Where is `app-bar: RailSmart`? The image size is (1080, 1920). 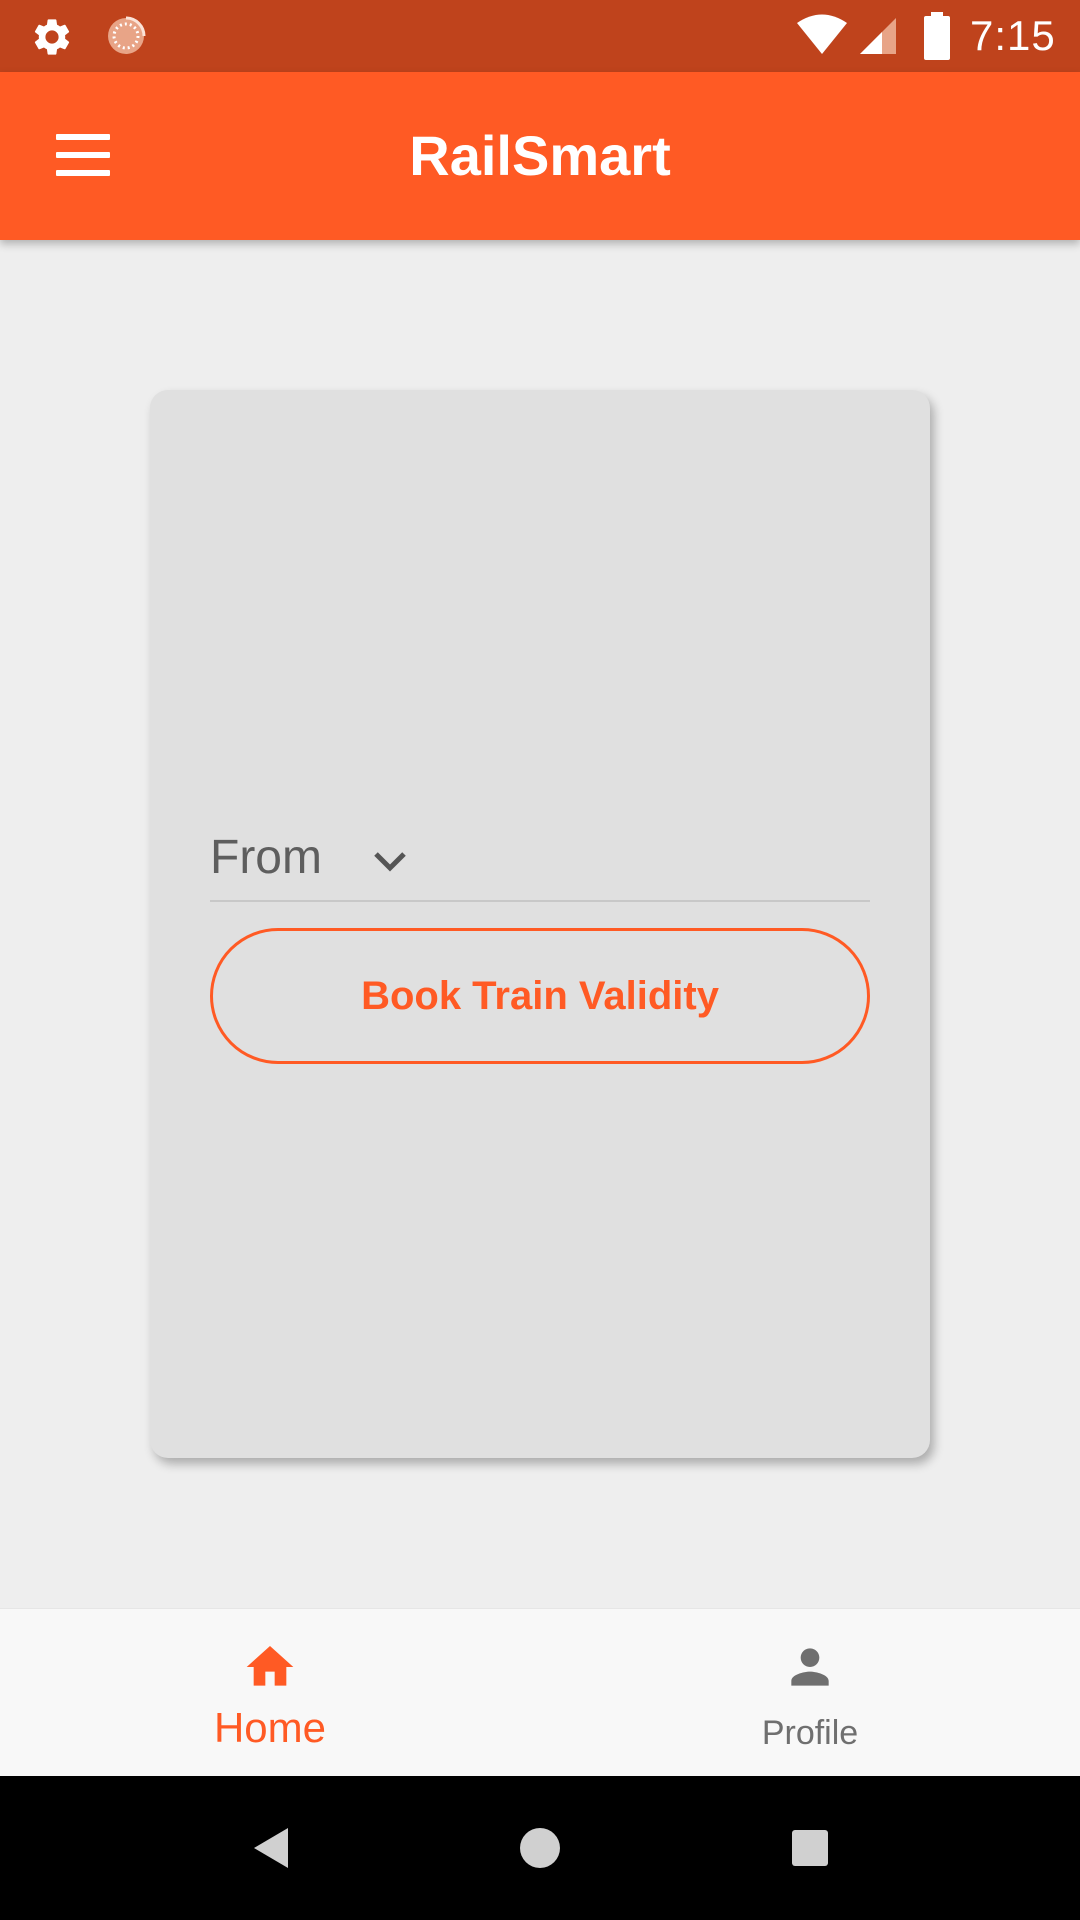 app-bar: RailSmart is located at coordinates (540, 156).